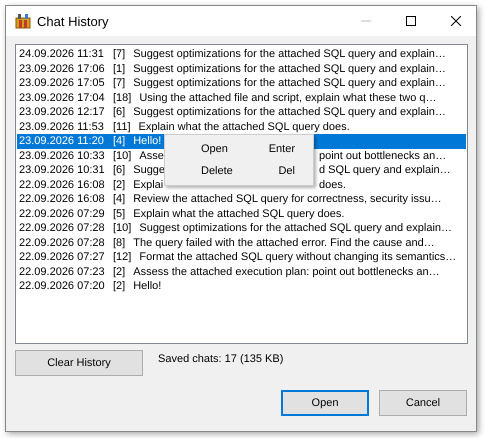 The width and height of the screenshot is (486, 438). What do you see at coordinates (62, 54) in the screenshot?
I see `chat-date: 24.09.2026 11:31` at bounding box center [62, 54].